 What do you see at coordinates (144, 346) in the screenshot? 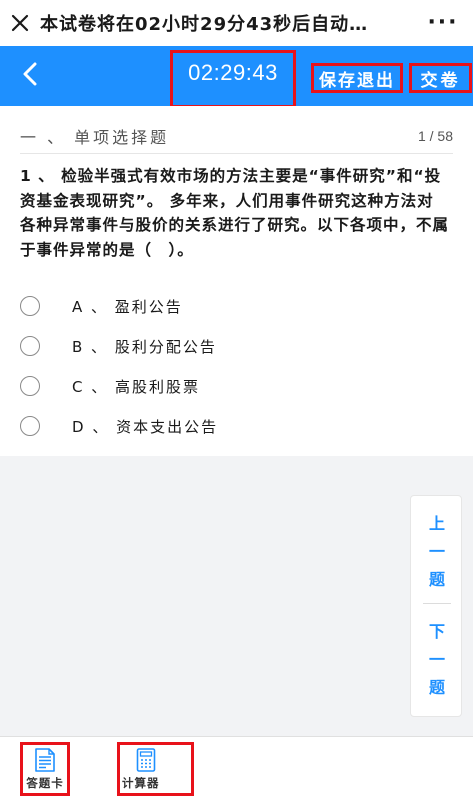
I see `option-label: B 、 股利分配公告` at bounding box center [144, 346].